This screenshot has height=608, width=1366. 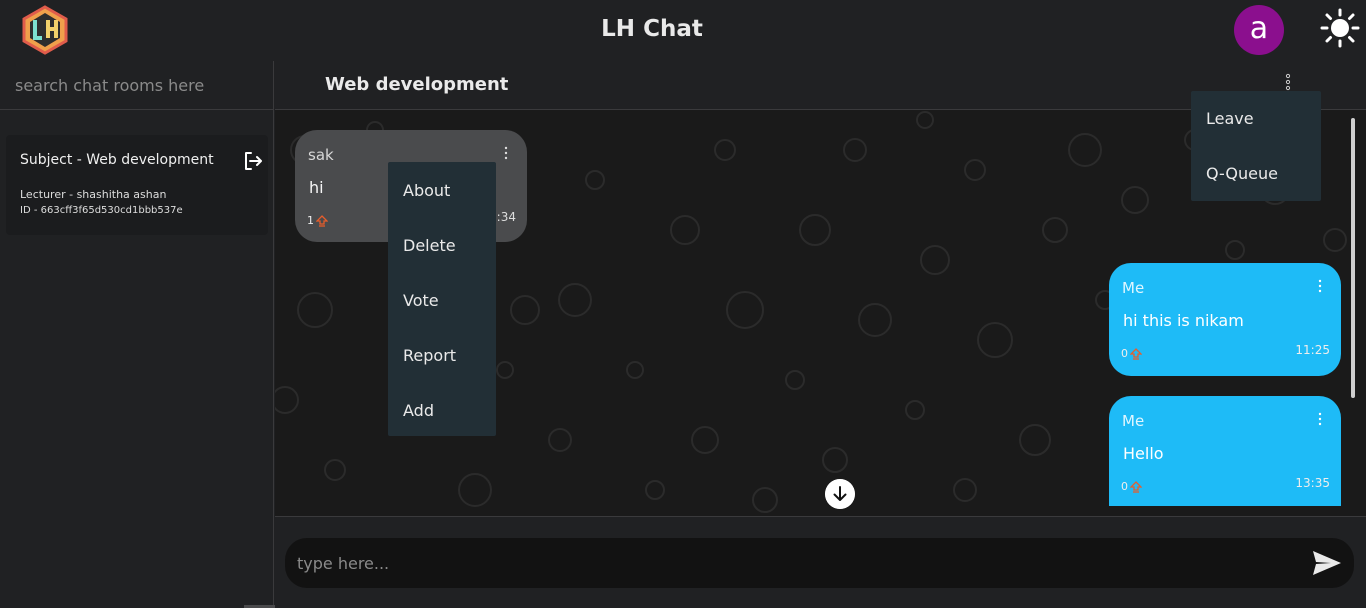 What do you see at coordinates (421, 300) in the screenshot?
I see `menu-item-vote: Vote` at bounding box center [421, 300].